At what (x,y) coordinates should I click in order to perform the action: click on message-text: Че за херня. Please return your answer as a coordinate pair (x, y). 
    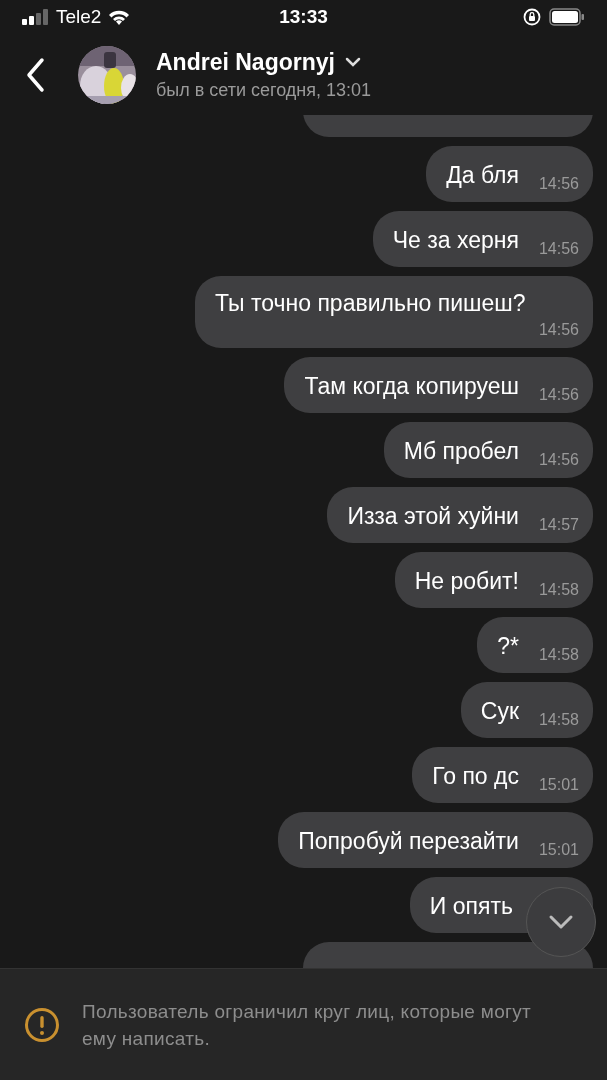
    Looking at the image, I should click on (455, 240).